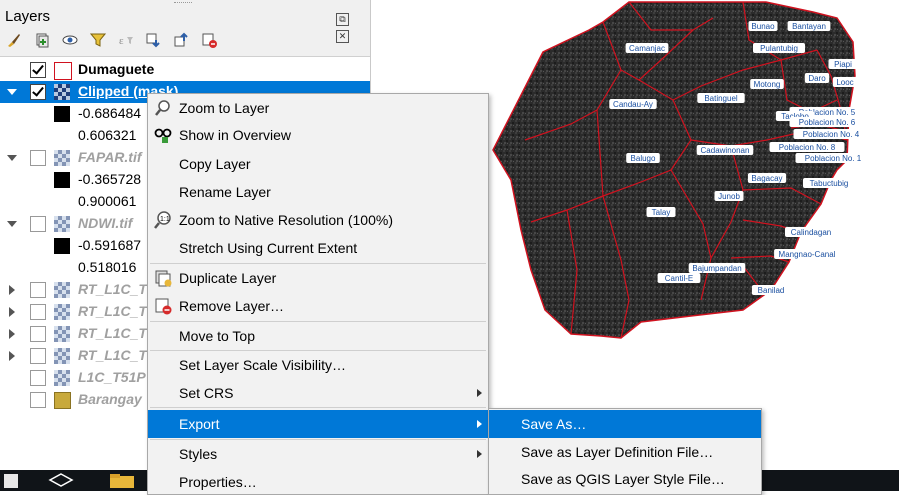 The image size is (899, 495). What do you see at coordinates (318, 164) in the screenshot?
I see `menu-item-copy-layer: Copy Layer` at bounding box center [318, 164].